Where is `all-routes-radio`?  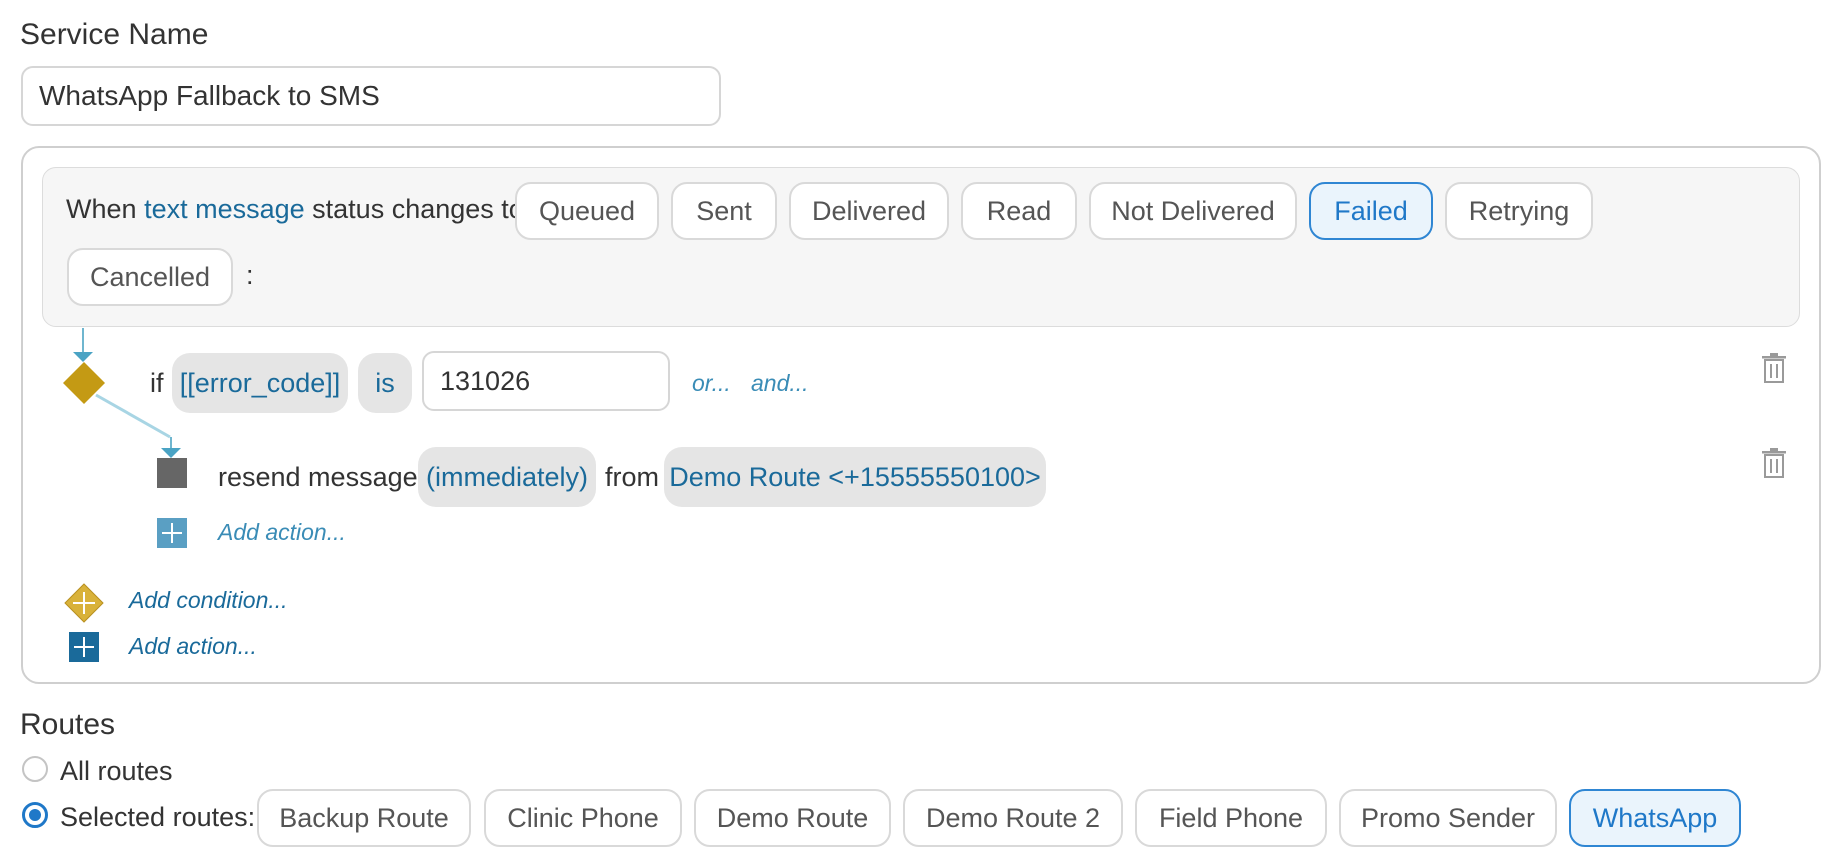 all-routes-radio is located at coordinates (35, 769).